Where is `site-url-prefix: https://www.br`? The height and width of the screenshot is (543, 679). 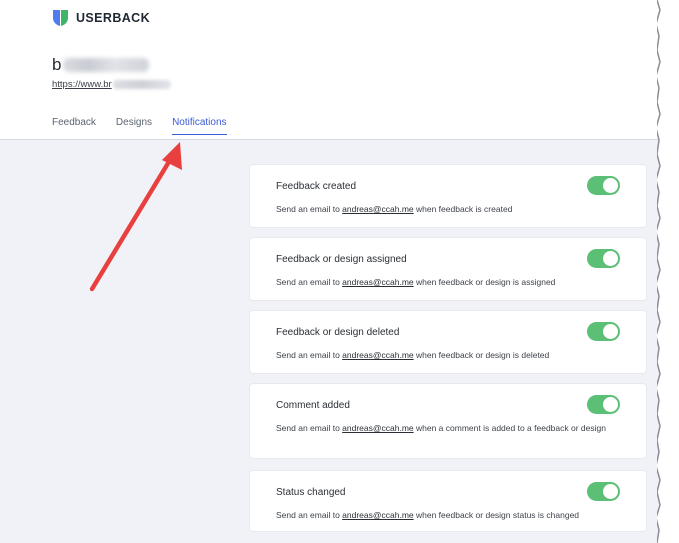 site-url-prefix: https://www.br is located at coordinates (82, 84).